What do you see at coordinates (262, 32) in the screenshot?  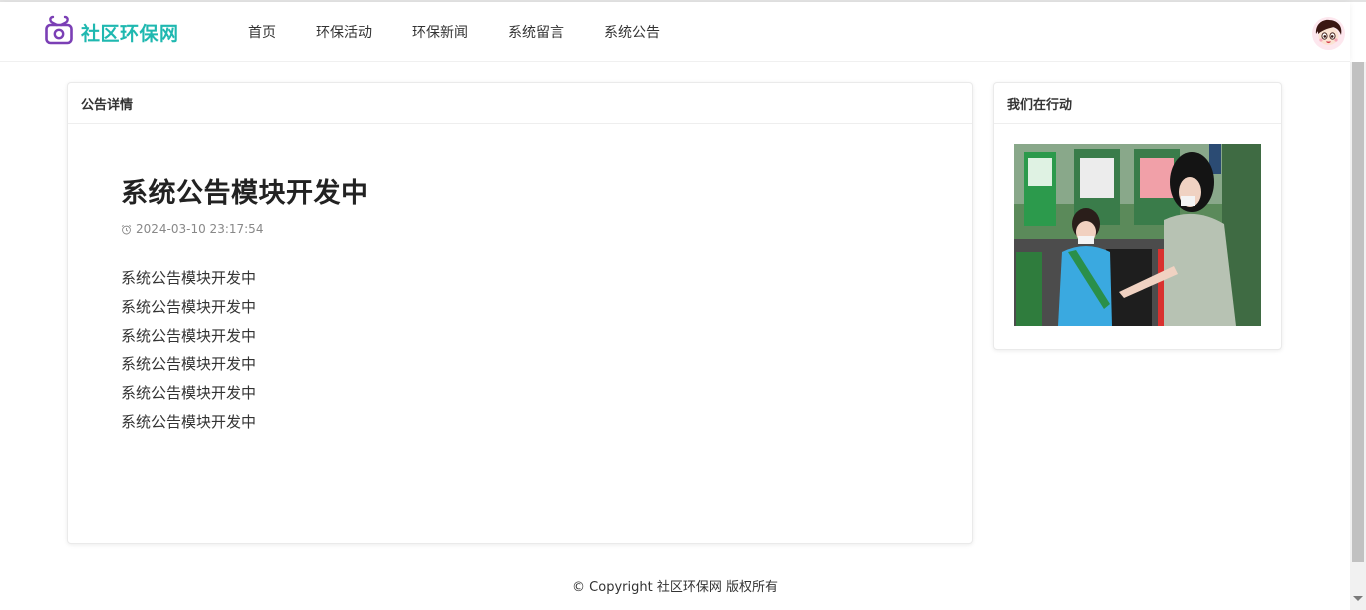 I see `nav-home: 首页` at bounding box center [262, 32].